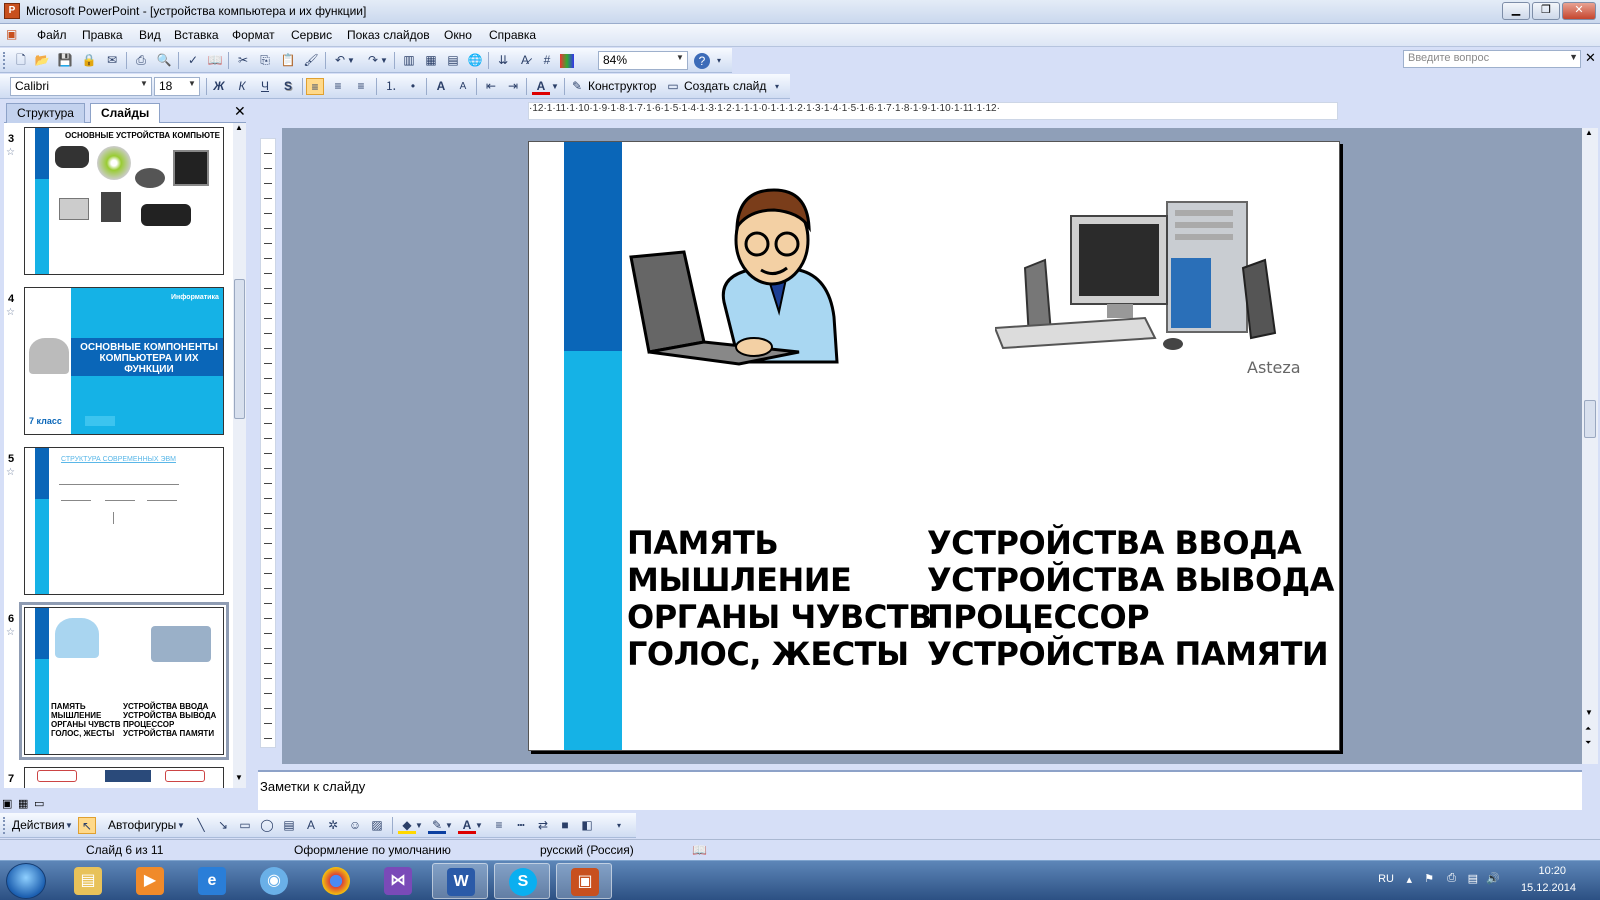 Image resolution: width=1600 pixels, height=900 pixels. Describe the element at coordinates (1590, 58) in the screenshot. I see `document-close-icon: ✕` at that location.